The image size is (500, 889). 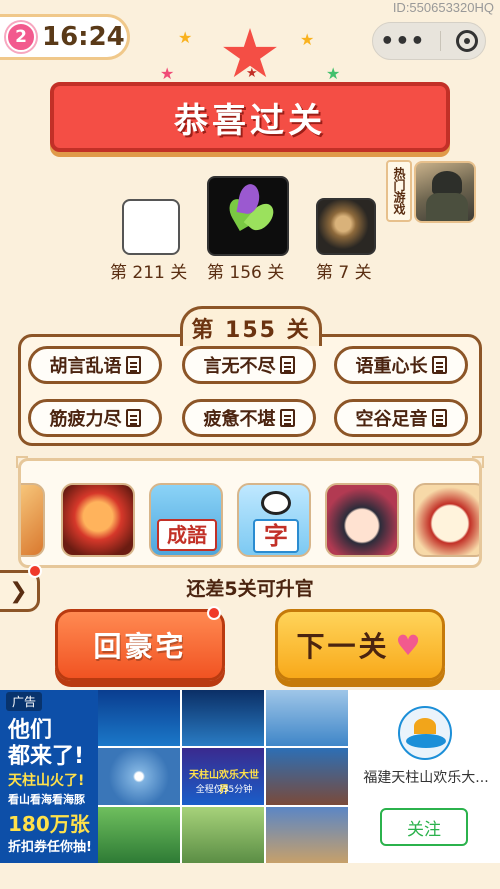 What do you see at coordinates (466, 41) in the screenshot?
I see `close-target-icon` at bounding box center [466, 41].